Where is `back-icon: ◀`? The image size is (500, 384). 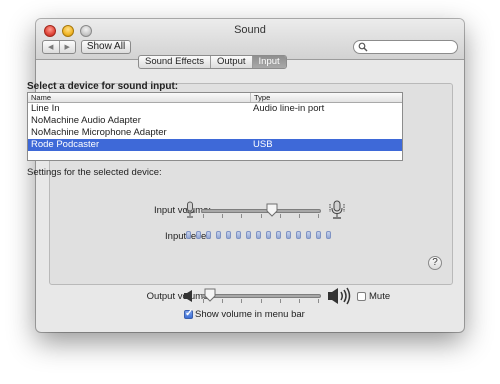 back-icon: ◀ is located at coordinates (51, 47).